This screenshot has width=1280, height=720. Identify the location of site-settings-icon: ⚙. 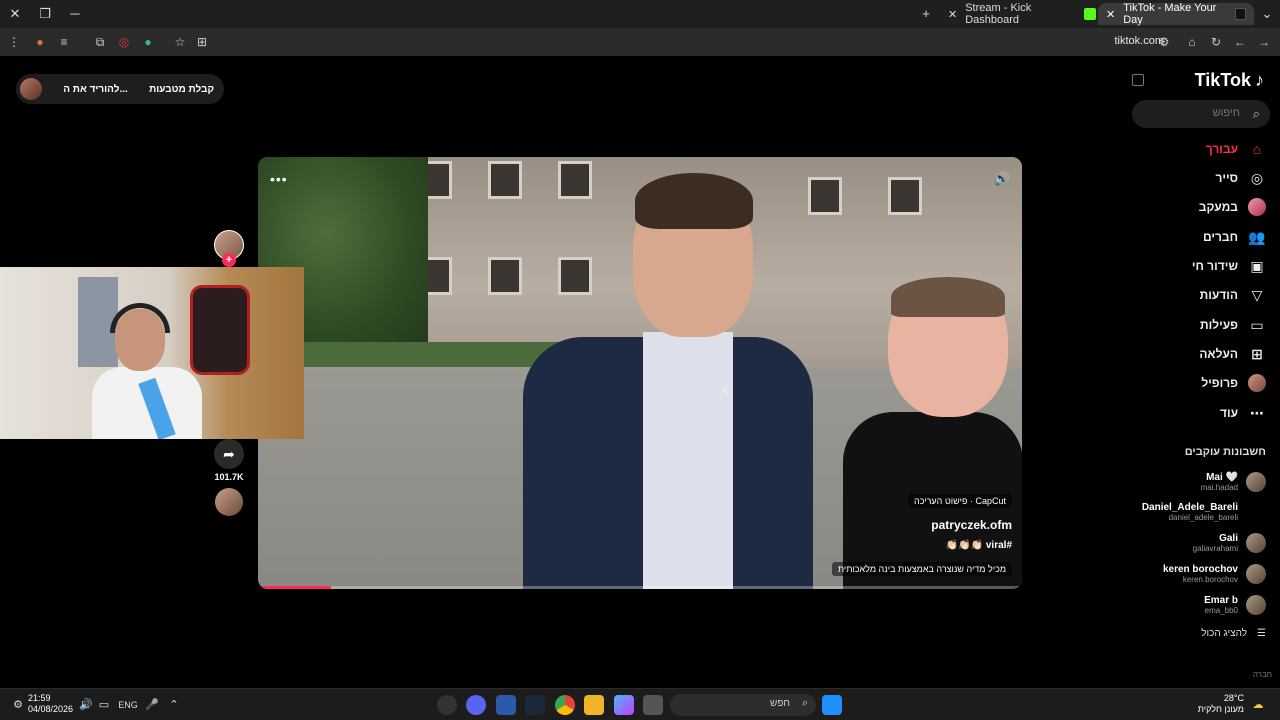
(1164, 42).